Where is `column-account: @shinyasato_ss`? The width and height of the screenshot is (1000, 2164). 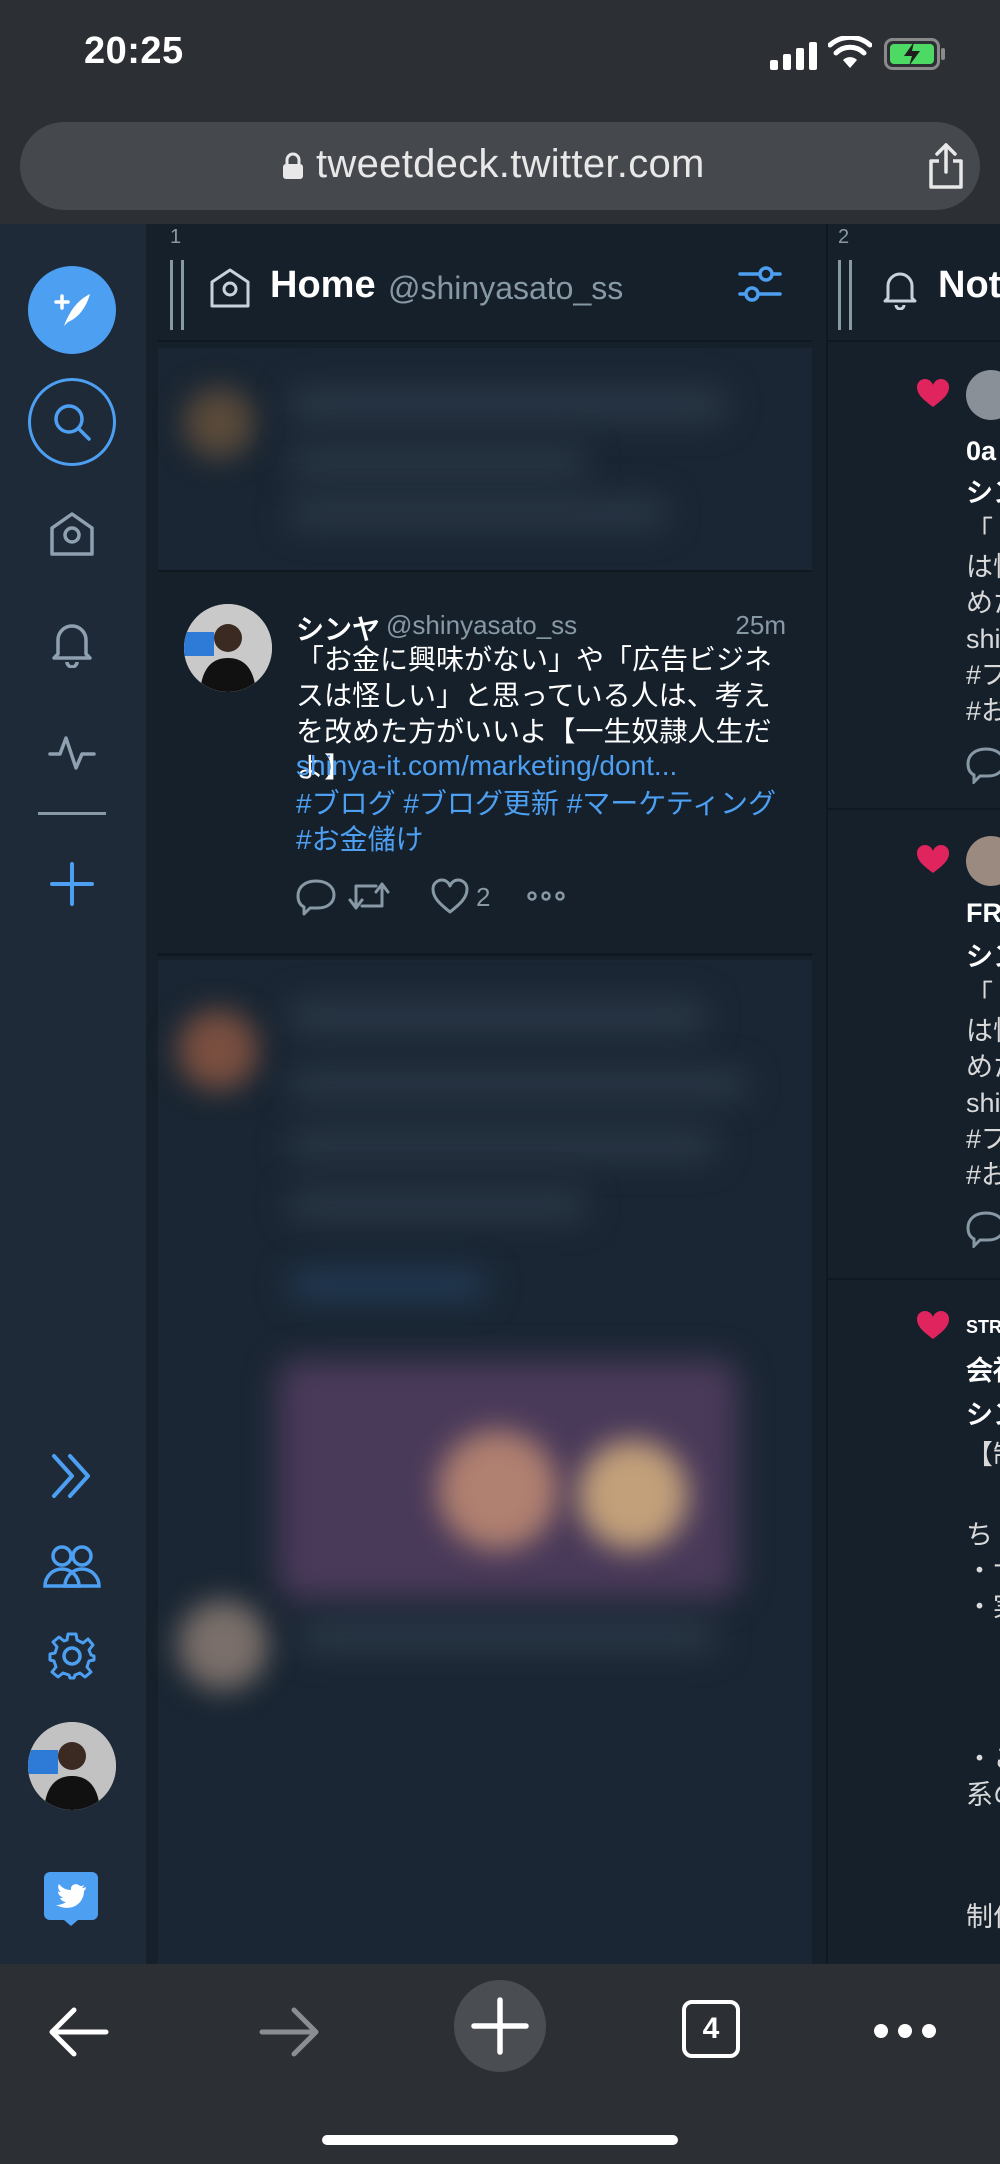
column-account: @shinyasato_ss is located at coordinates (506, 288).